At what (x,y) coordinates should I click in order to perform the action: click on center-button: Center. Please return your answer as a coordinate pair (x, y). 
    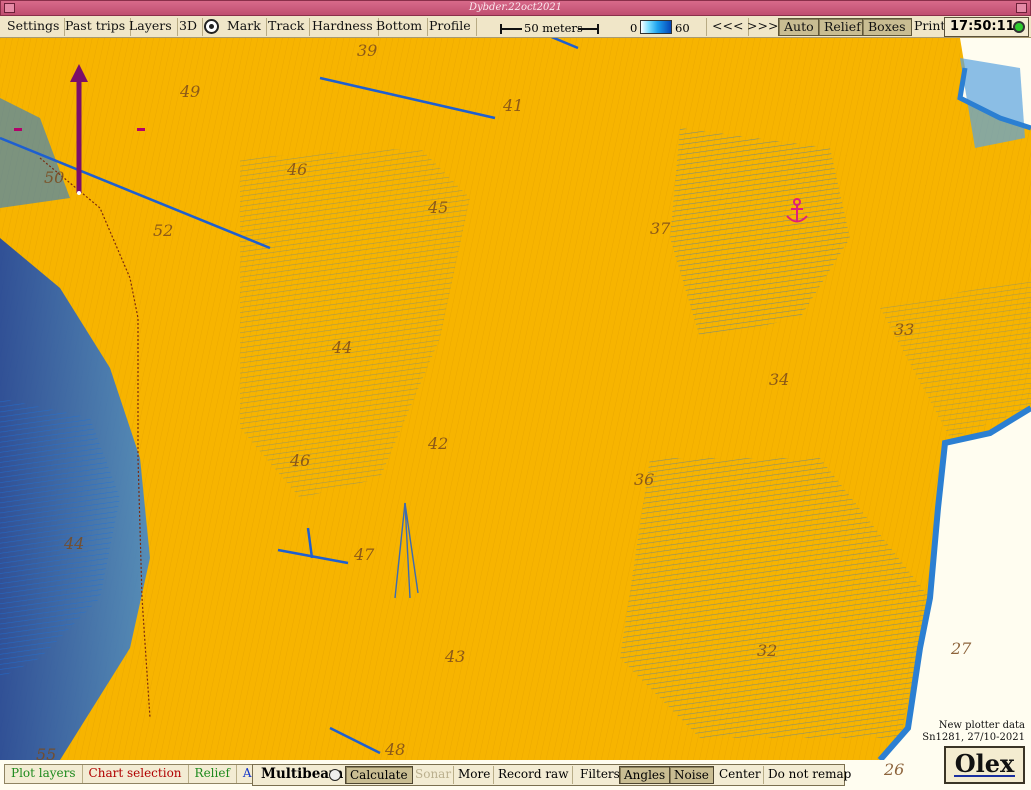
    Looking at the image, I should click on (740, 775).